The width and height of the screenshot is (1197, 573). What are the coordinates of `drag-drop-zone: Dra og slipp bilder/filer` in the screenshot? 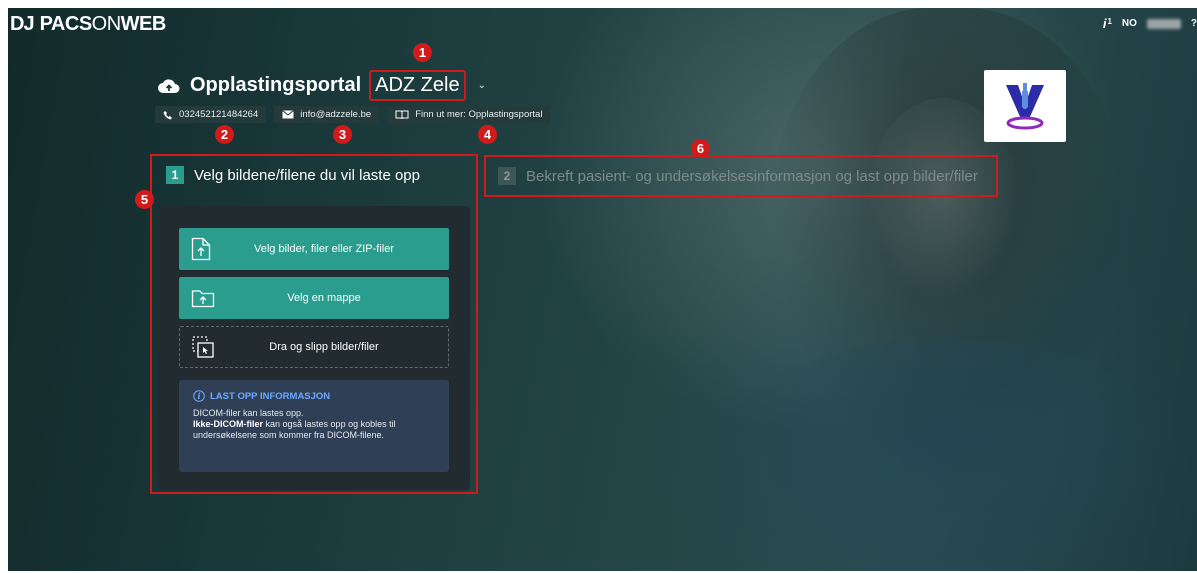 It's located at (314, 347).